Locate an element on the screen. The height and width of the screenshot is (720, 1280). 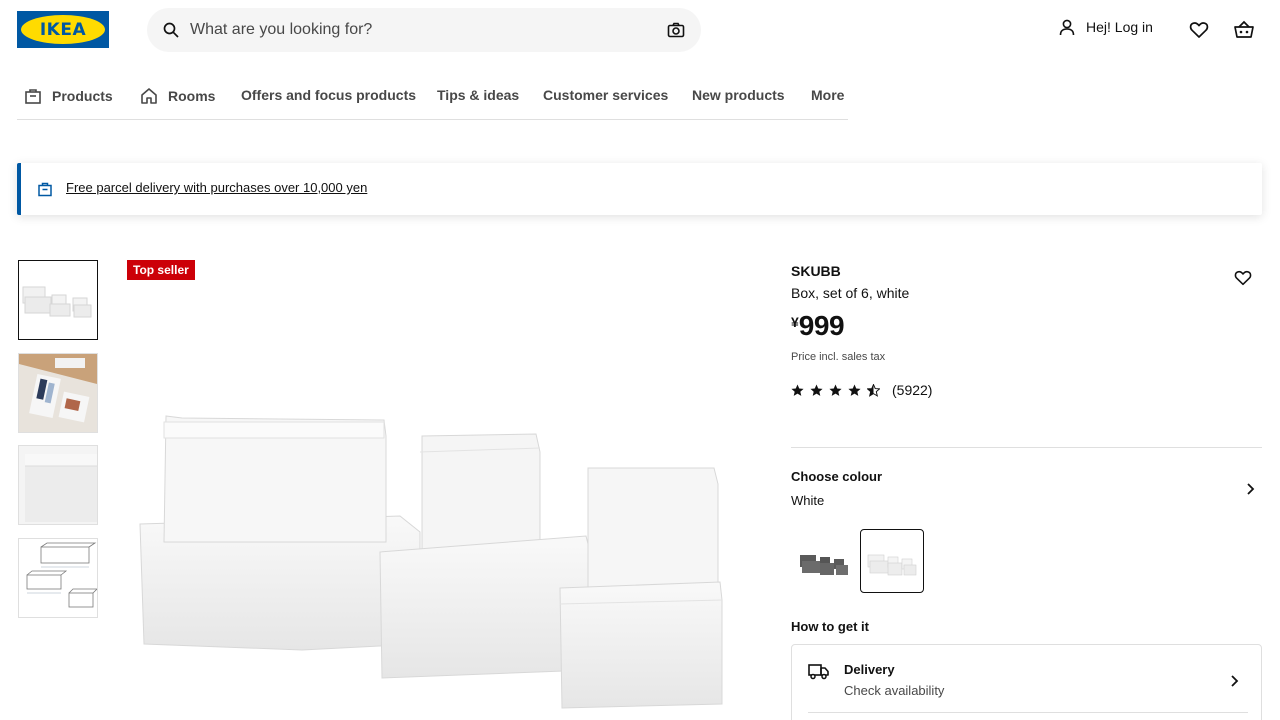
nav-label-more: More is located at coordinates (828, 95).